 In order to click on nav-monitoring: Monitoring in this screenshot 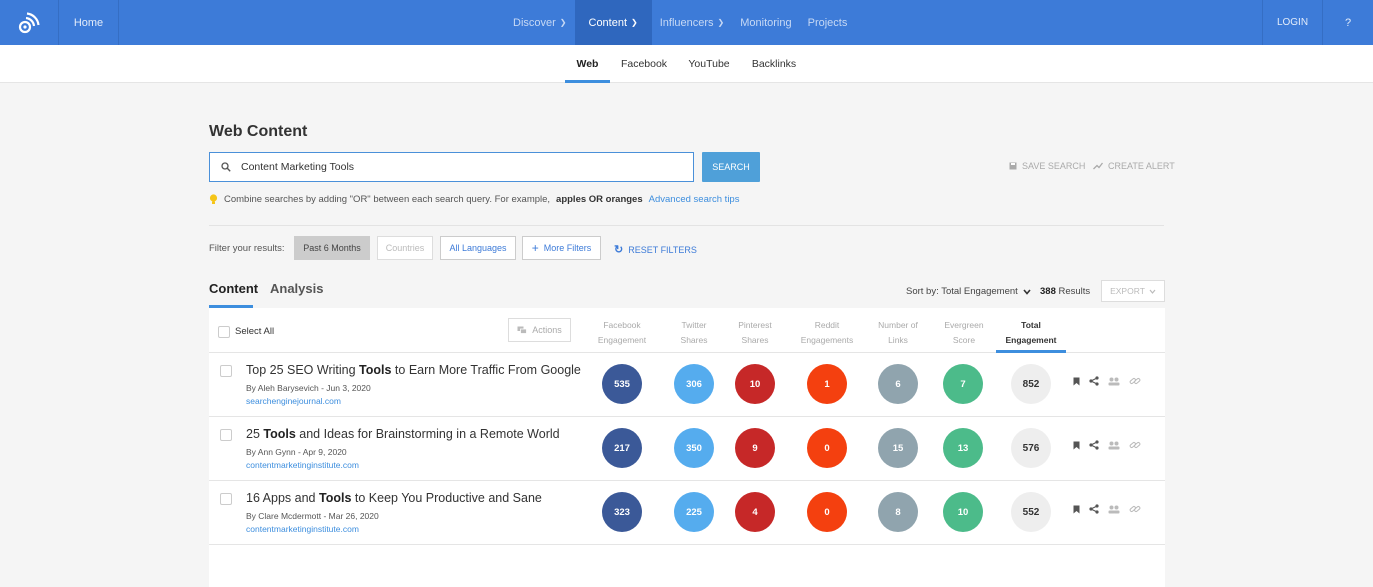, I will do `click(765, 22)`.